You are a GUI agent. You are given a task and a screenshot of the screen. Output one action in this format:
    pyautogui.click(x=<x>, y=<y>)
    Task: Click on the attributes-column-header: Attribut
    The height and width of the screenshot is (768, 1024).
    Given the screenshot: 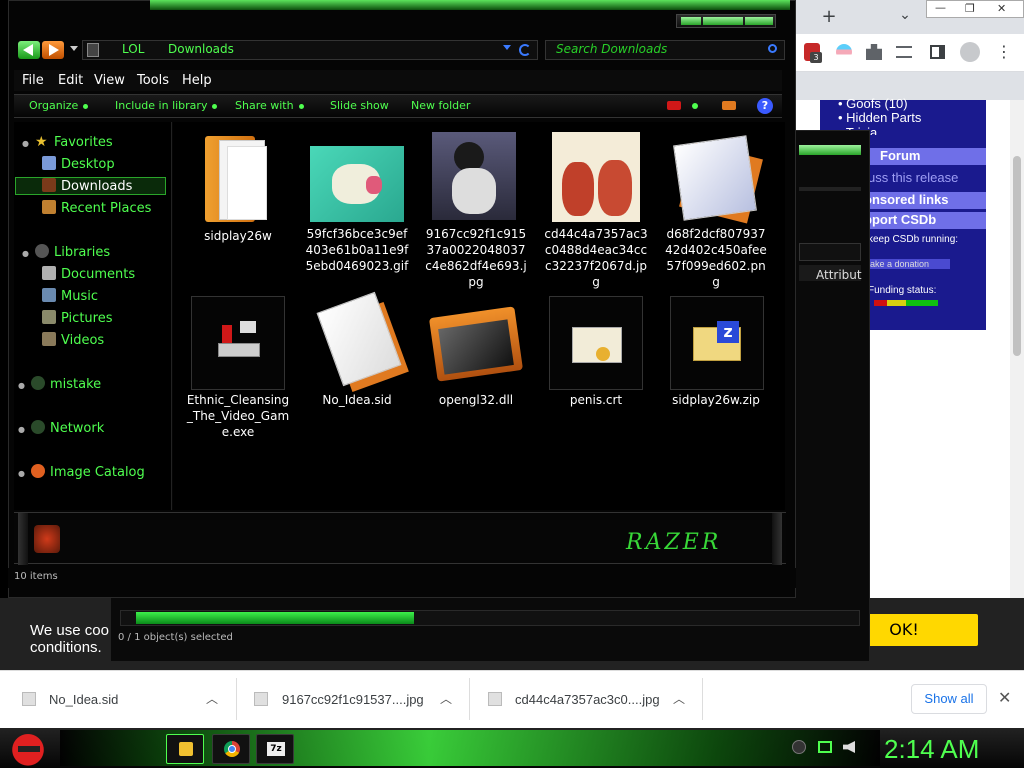 What is the action you would take?
    pyautogui.click(x=839, y=275)
    